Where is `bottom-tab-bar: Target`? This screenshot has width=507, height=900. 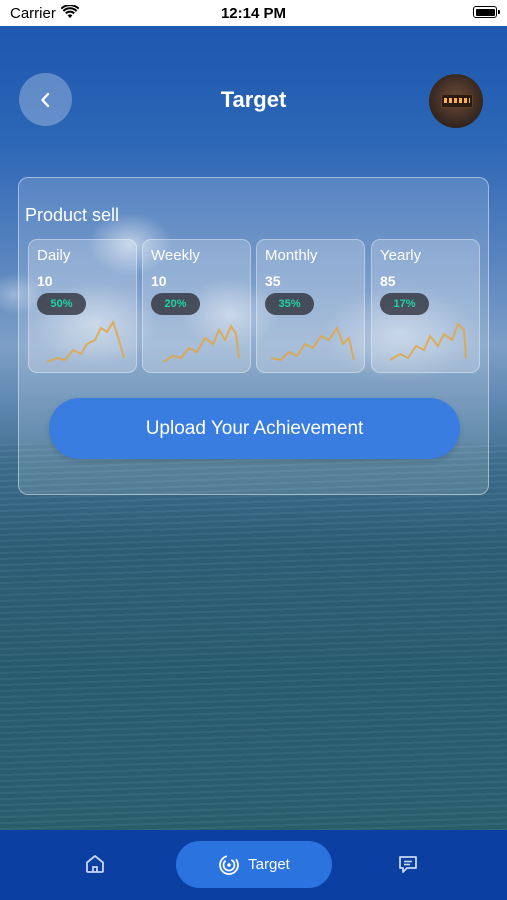 bottom-tab-bar: Target is located at coordinates (253, 865).